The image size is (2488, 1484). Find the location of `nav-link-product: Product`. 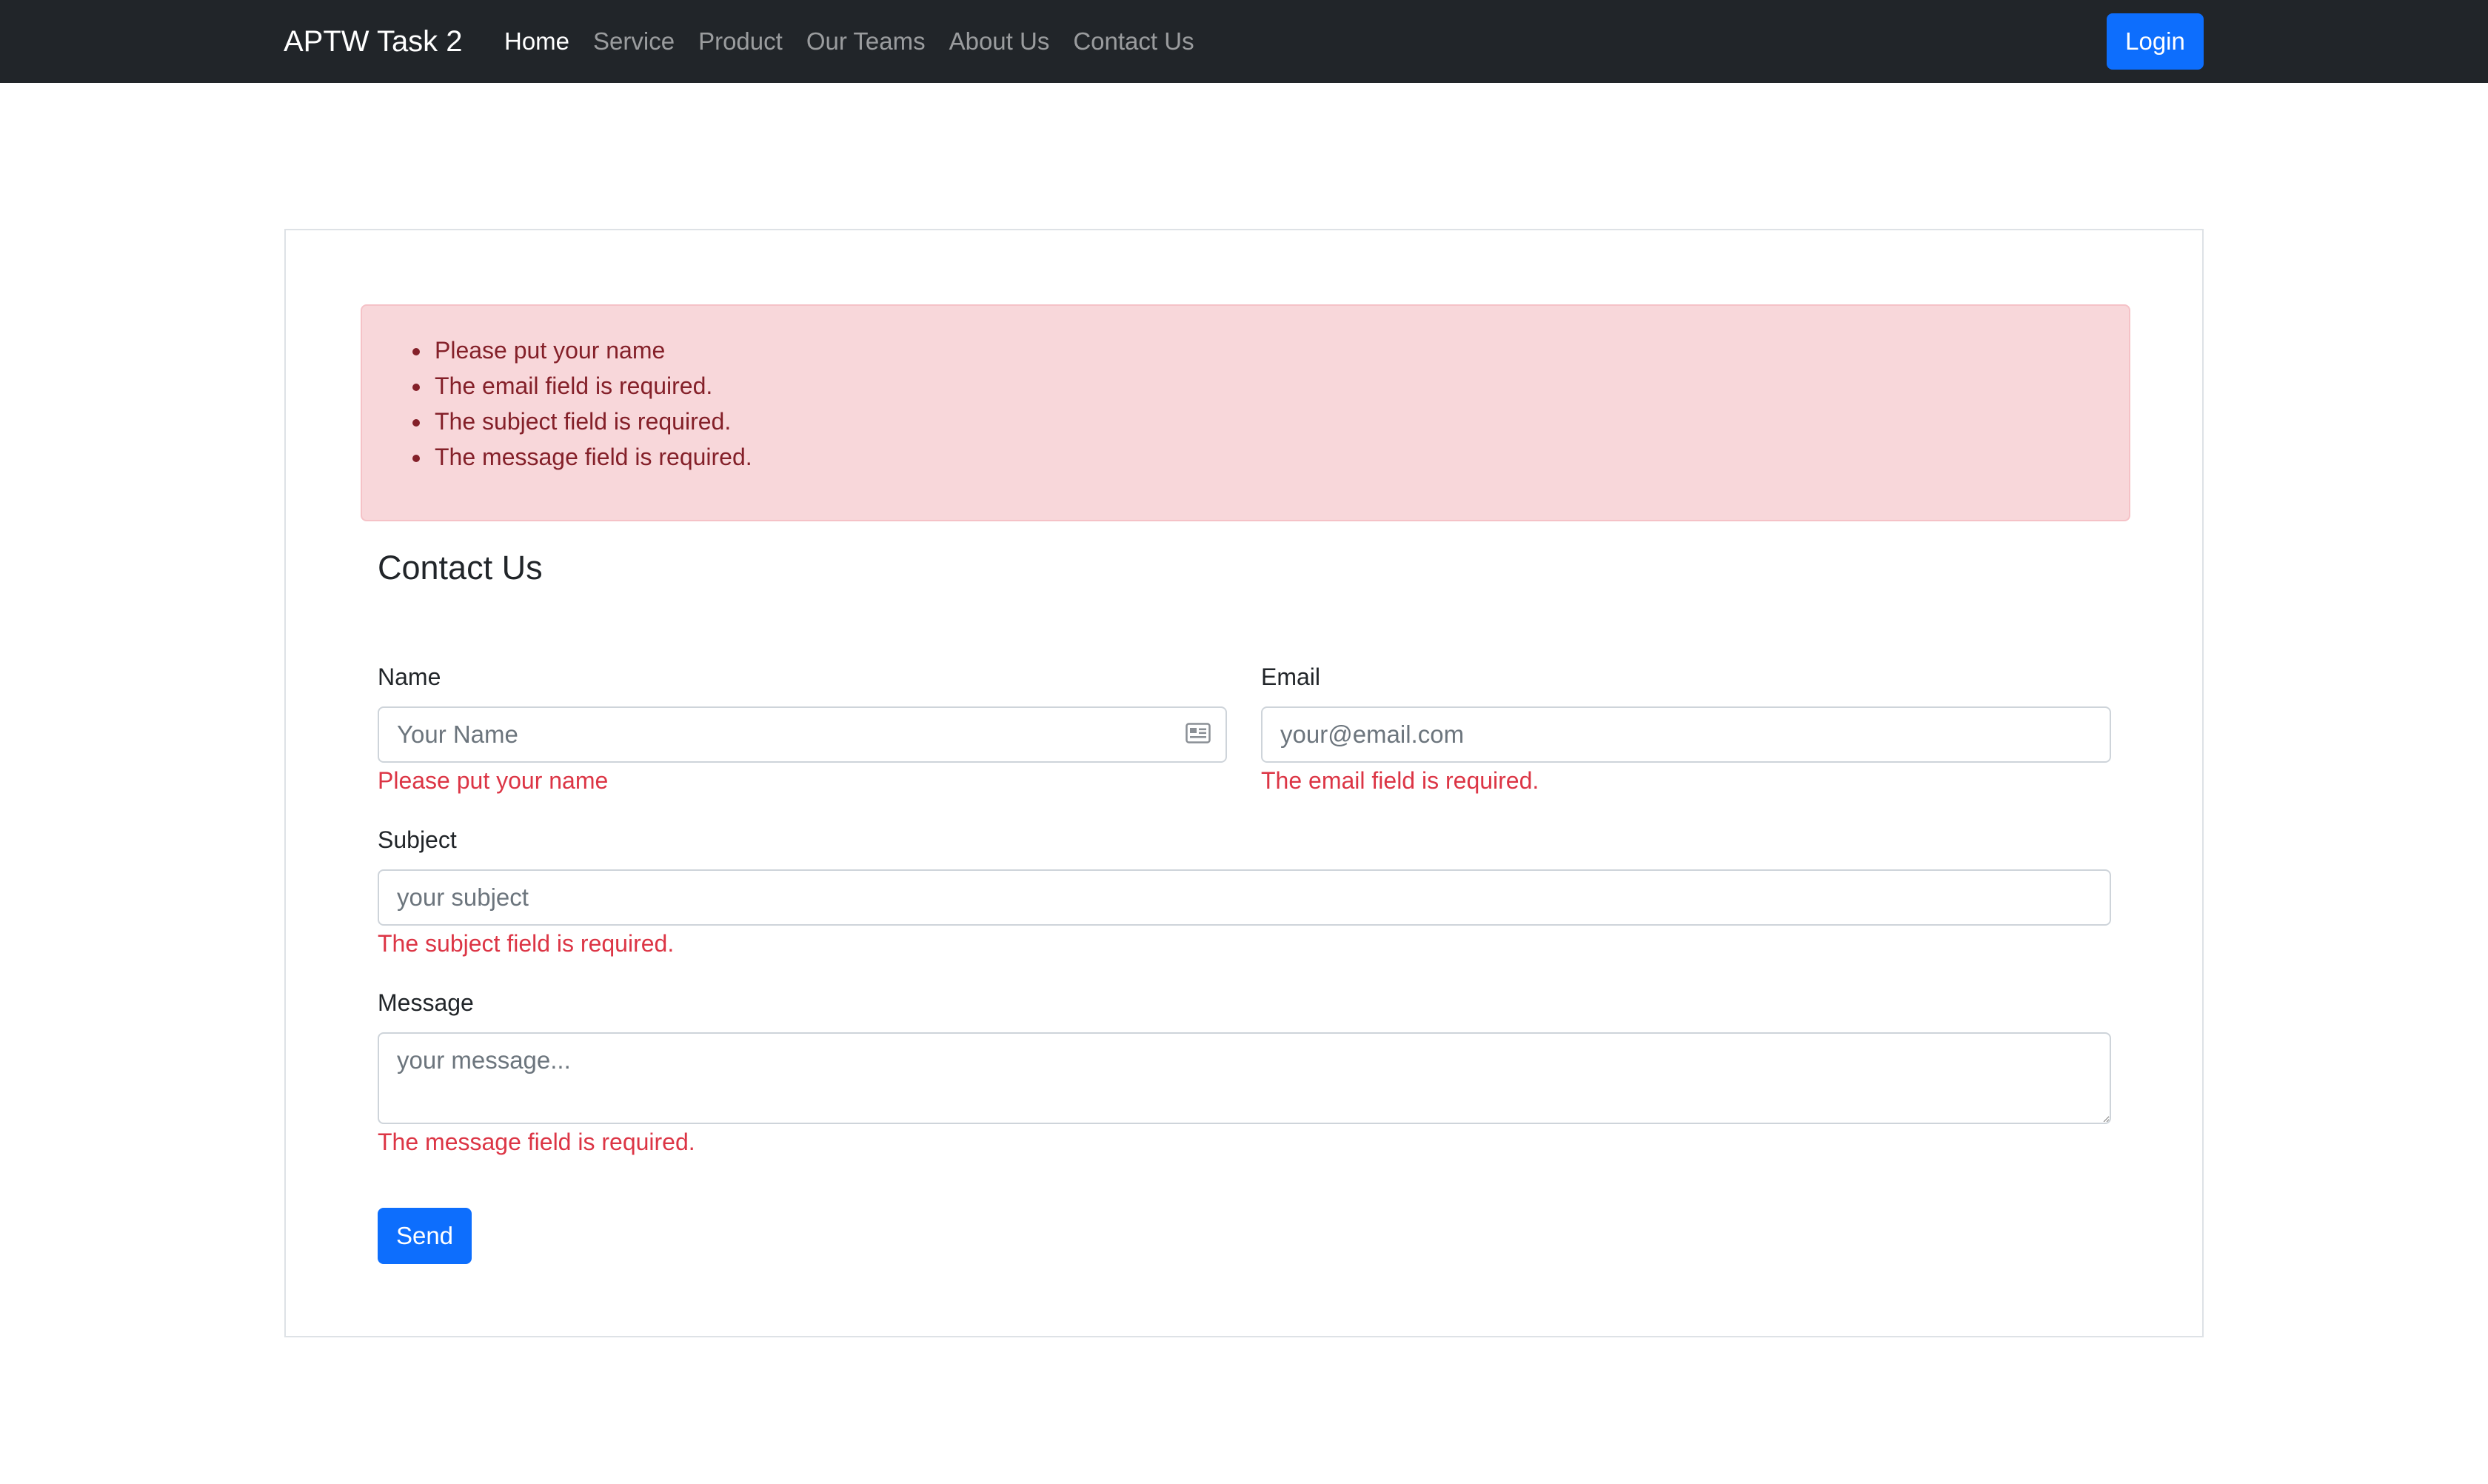

nav-link-product: Product is located at coordinates (741, 41).